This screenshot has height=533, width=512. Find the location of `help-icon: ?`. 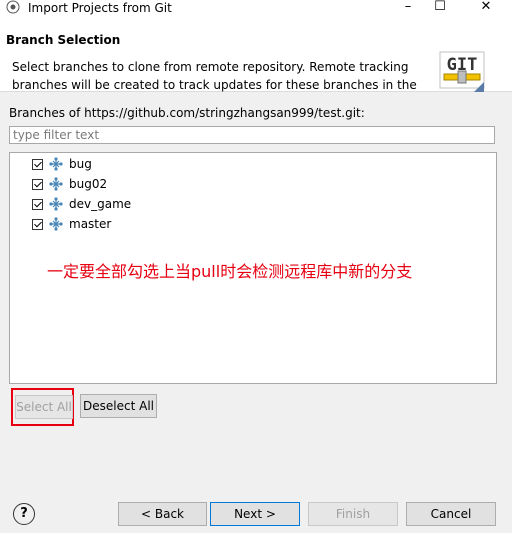

help-icon: ? is located at coordinates (24, 514).